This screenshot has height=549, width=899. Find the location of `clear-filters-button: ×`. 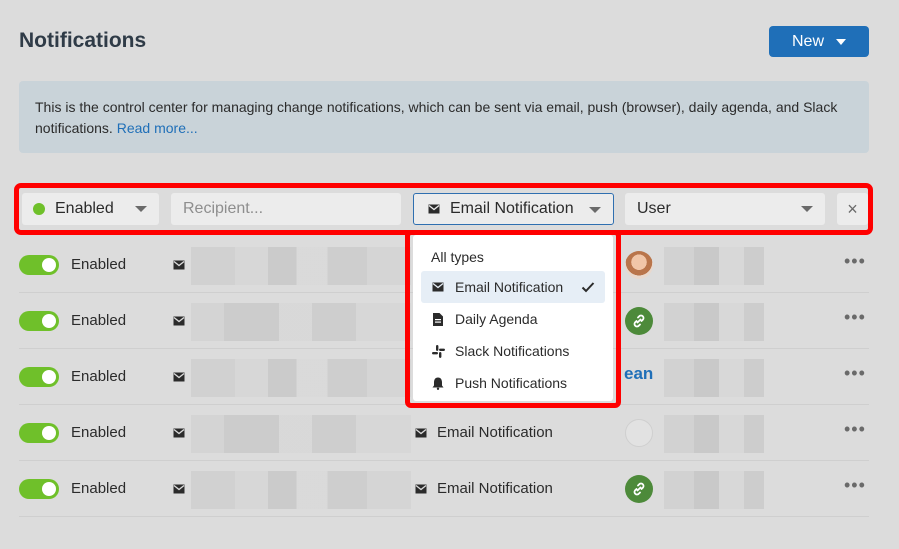

clear-filters-button: × is located at coordinates (852, 209).